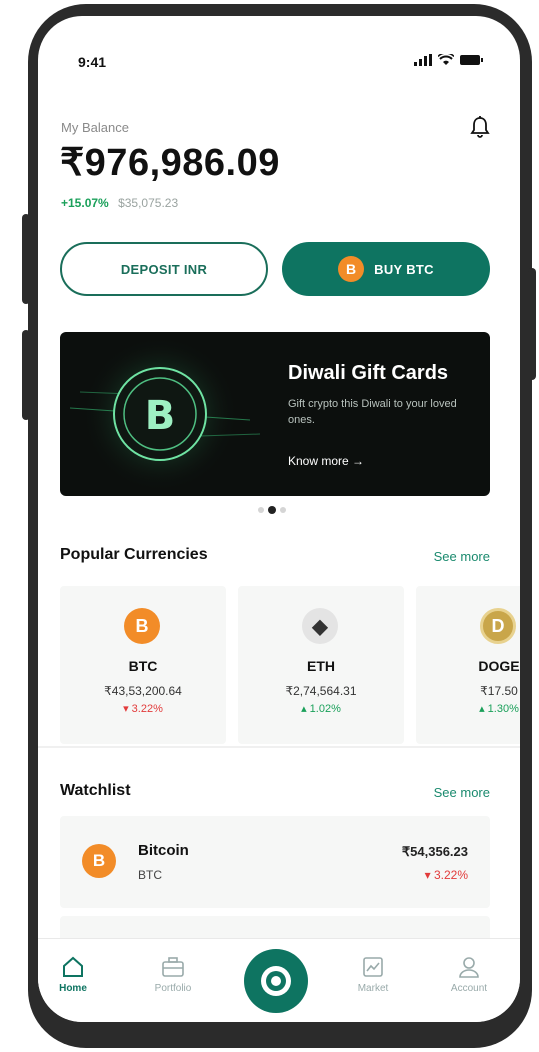  What do you see at coordinates (462, 792) in the screenshot?
I see `watchlist-see-more-link: See more` at bounding box center [462, 792].